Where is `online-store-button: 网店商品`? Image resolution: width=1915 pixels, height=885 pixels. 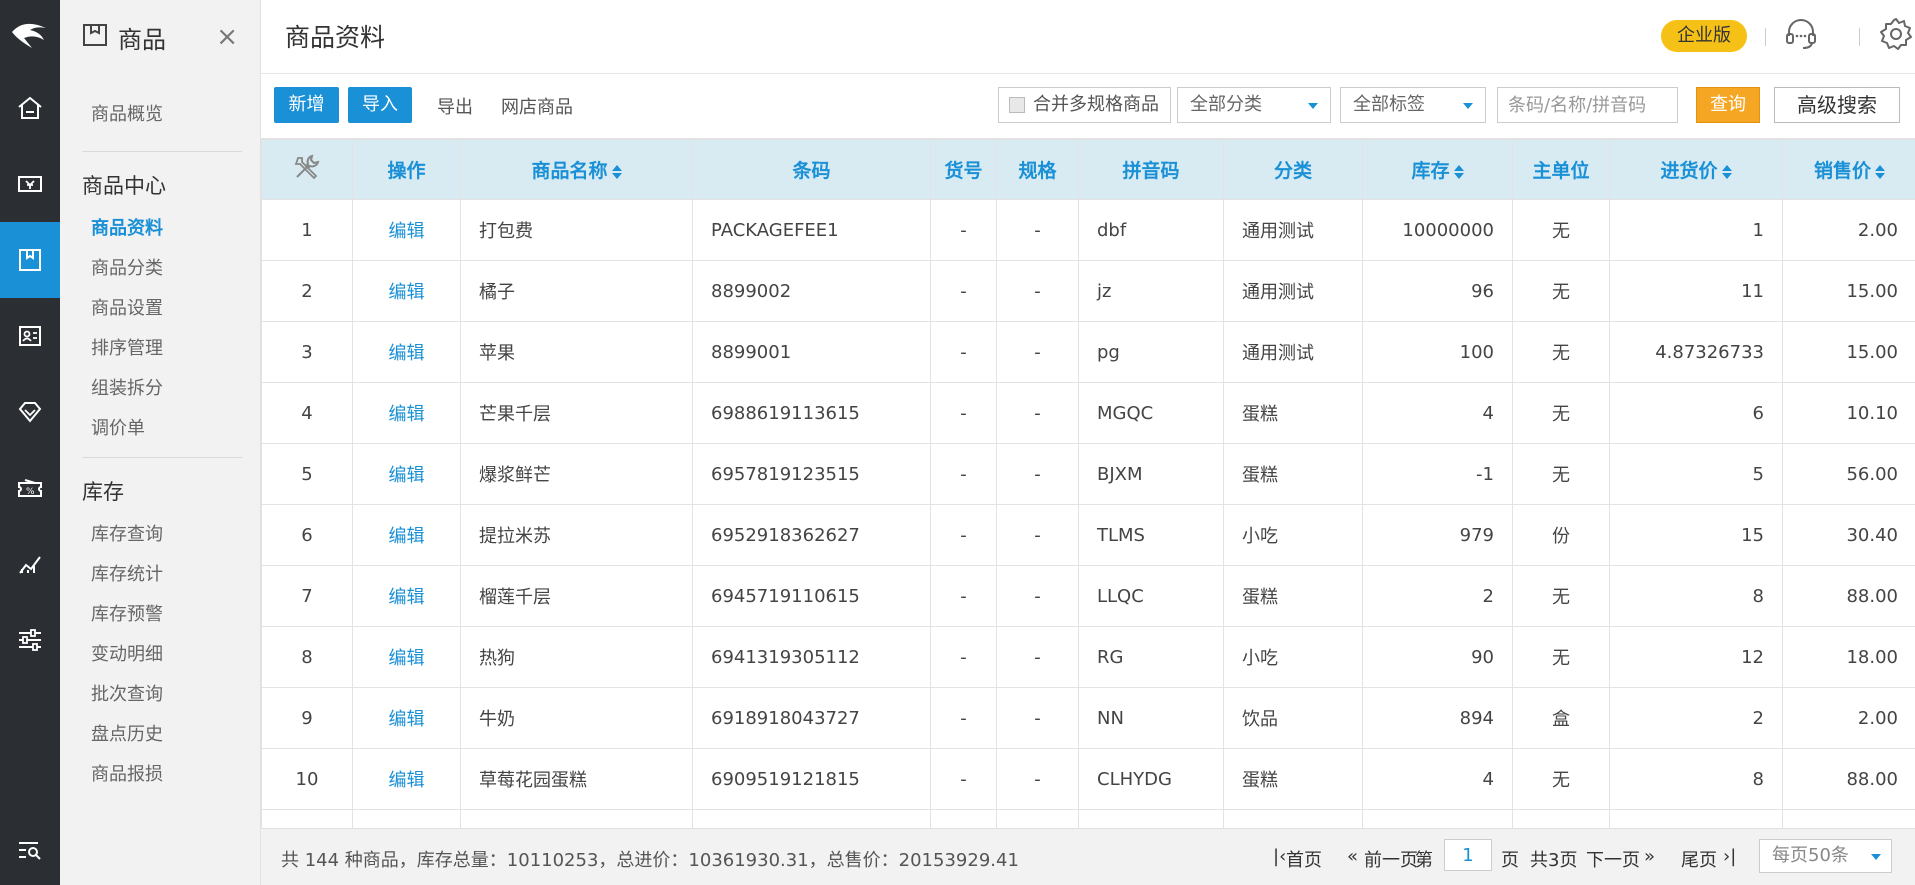 online-store-button: 网店商品 is located at coordinates (537, 106).